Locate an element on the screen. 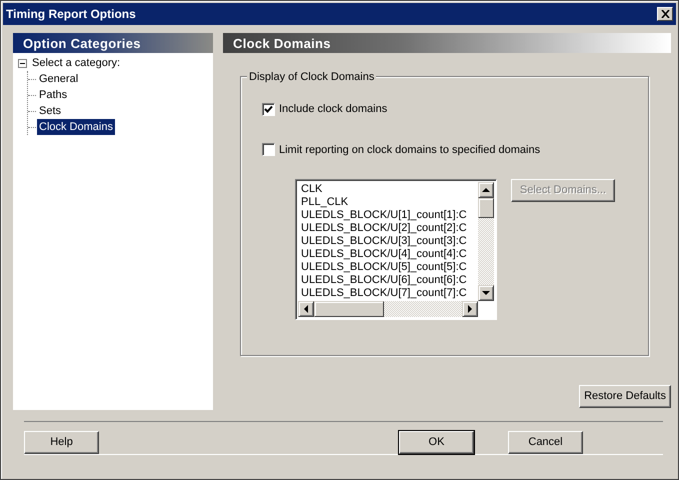 Image resolution: width=679 pixels, height=480 pixels. list-item: ULEDLS_BLOCK/U[6]_count[6]:C is located at coordinates (388, 280).